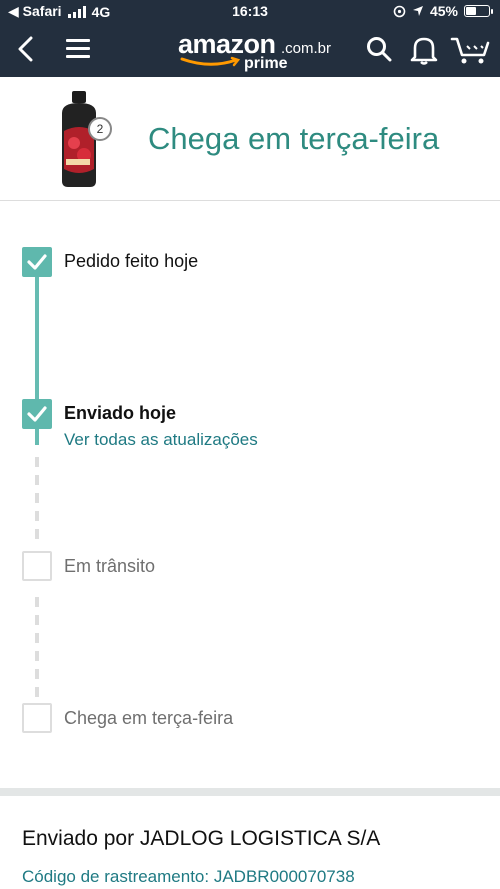  What do you see at coordinates (201, 838) in the screenshot?
I see `carrier-text: Enviado por JADLOG LOGISTICA S/A` at bounding box center [201, 838].